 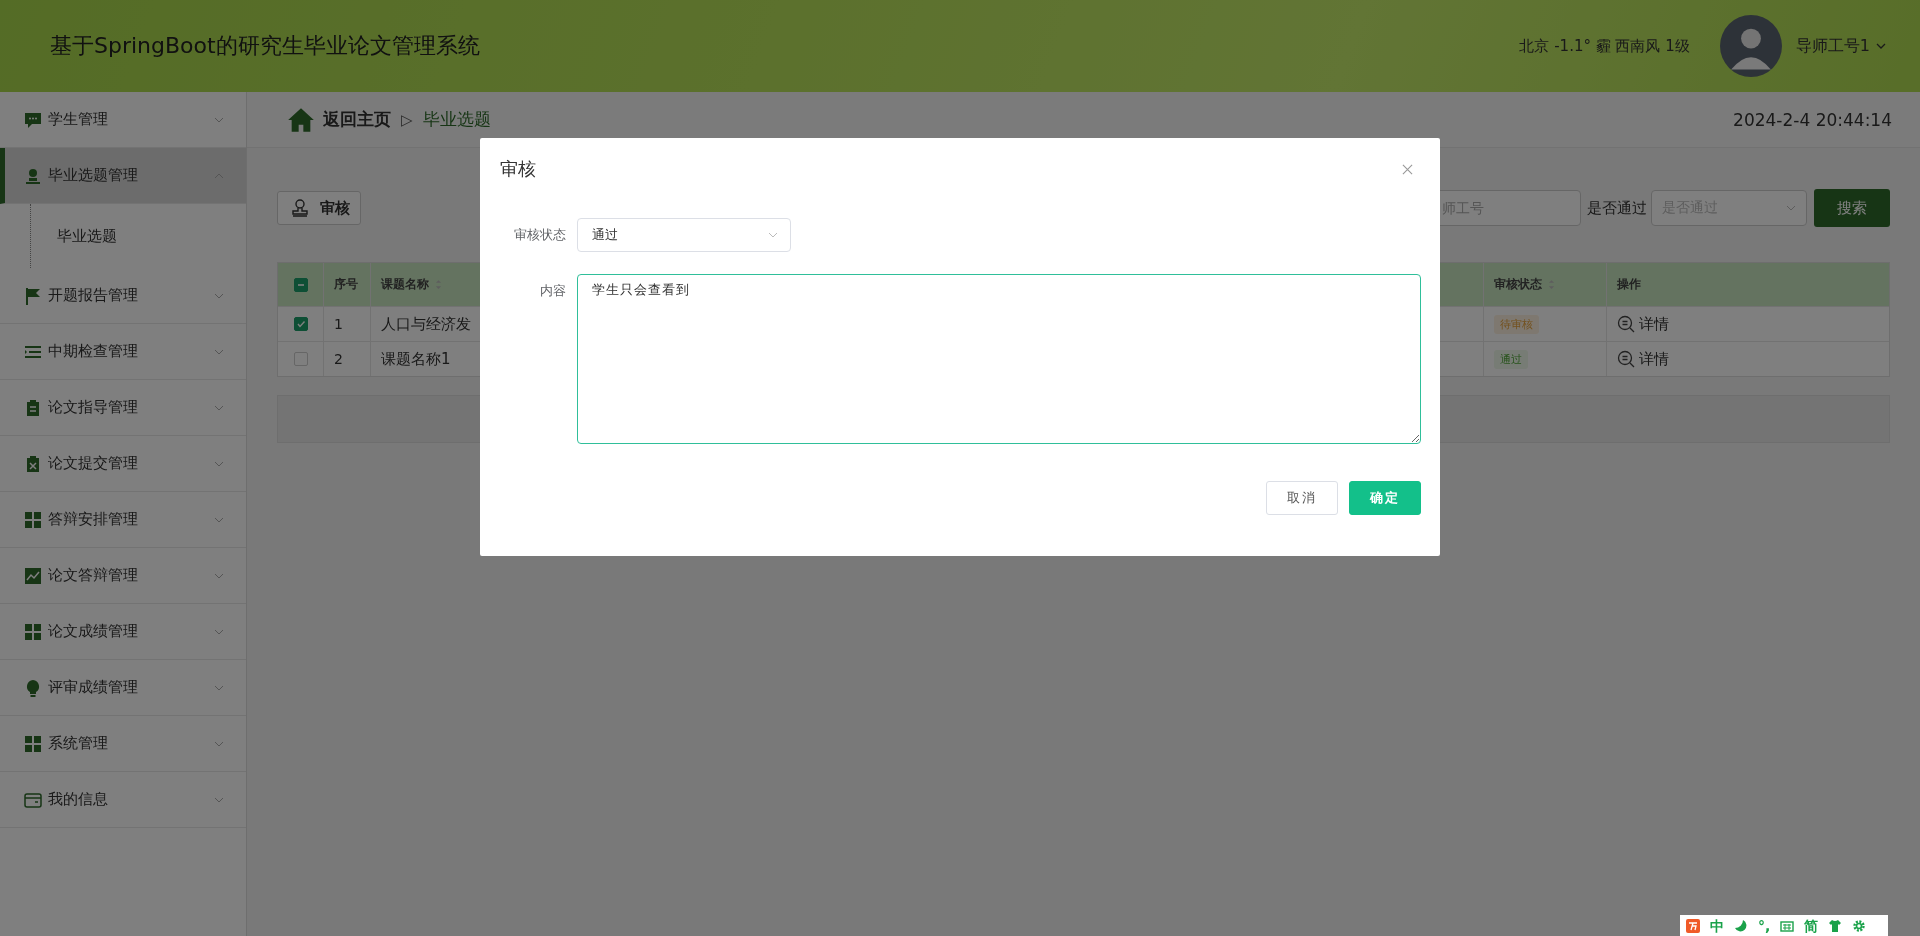 What do you see at coordinates (123, 176) in the screenshot?
I see `sidebar-item: 毕业选题管理` at bounding box center [123, 176].